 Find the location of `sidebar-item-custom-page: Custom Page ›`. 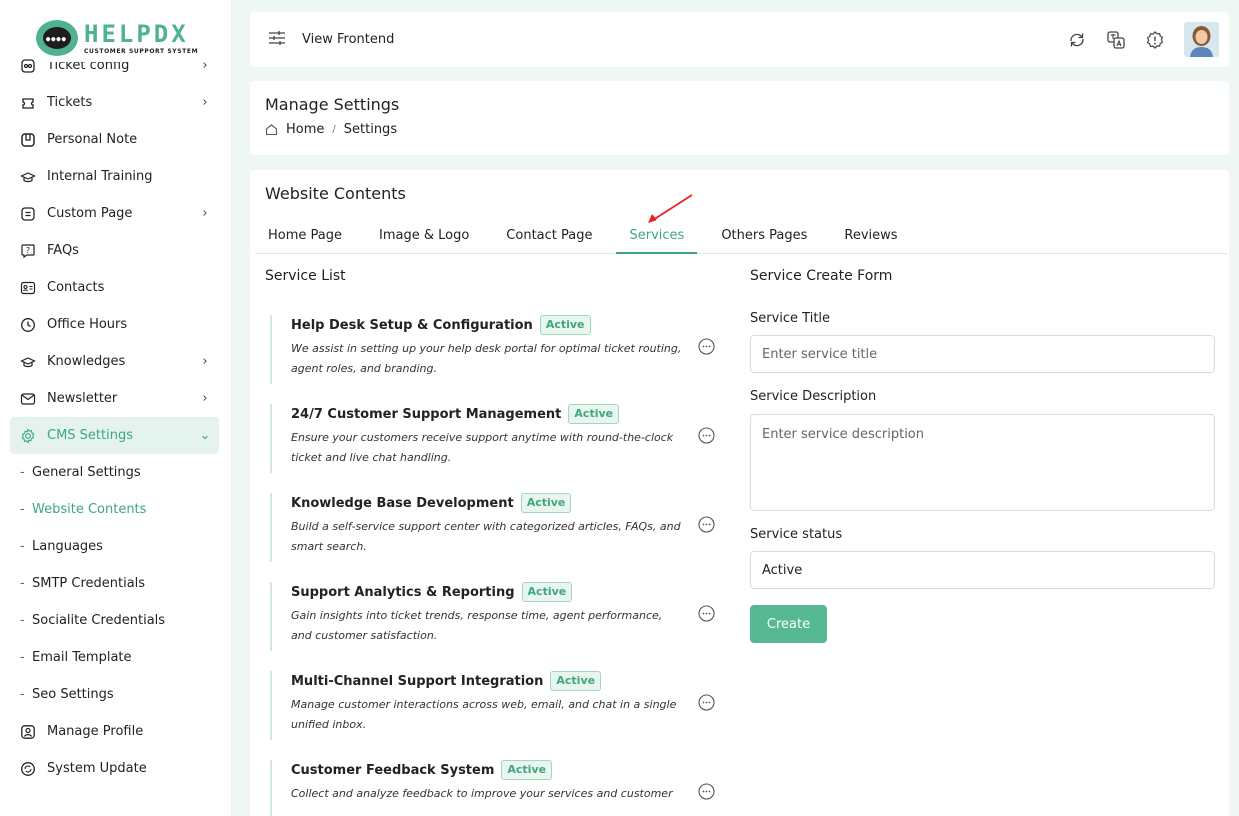

sidebar-item-custom-page: Custom Page › is located at coordinates (114, 213).